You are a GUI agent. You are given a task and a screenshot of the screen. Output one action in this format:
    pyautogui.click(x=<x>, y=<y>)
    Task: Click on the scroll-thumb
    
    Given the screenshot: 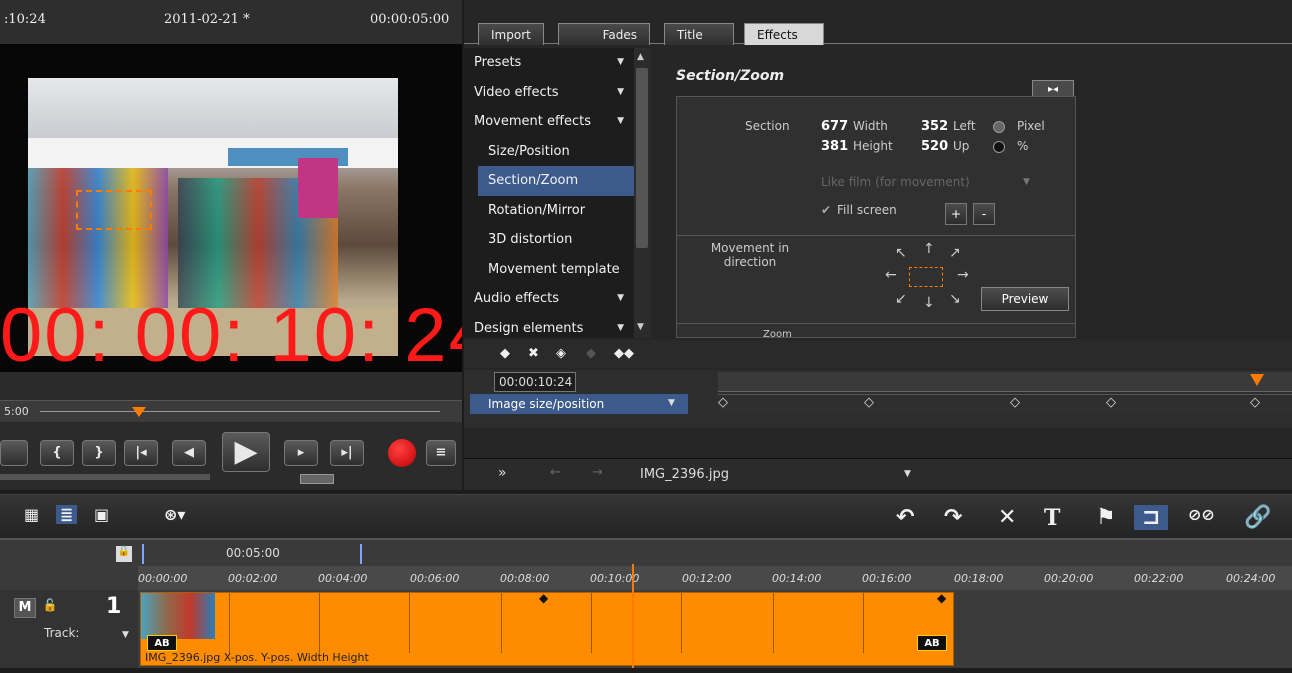 What is the action you would take?
    pyautogui.click(x=642, y=158)
    